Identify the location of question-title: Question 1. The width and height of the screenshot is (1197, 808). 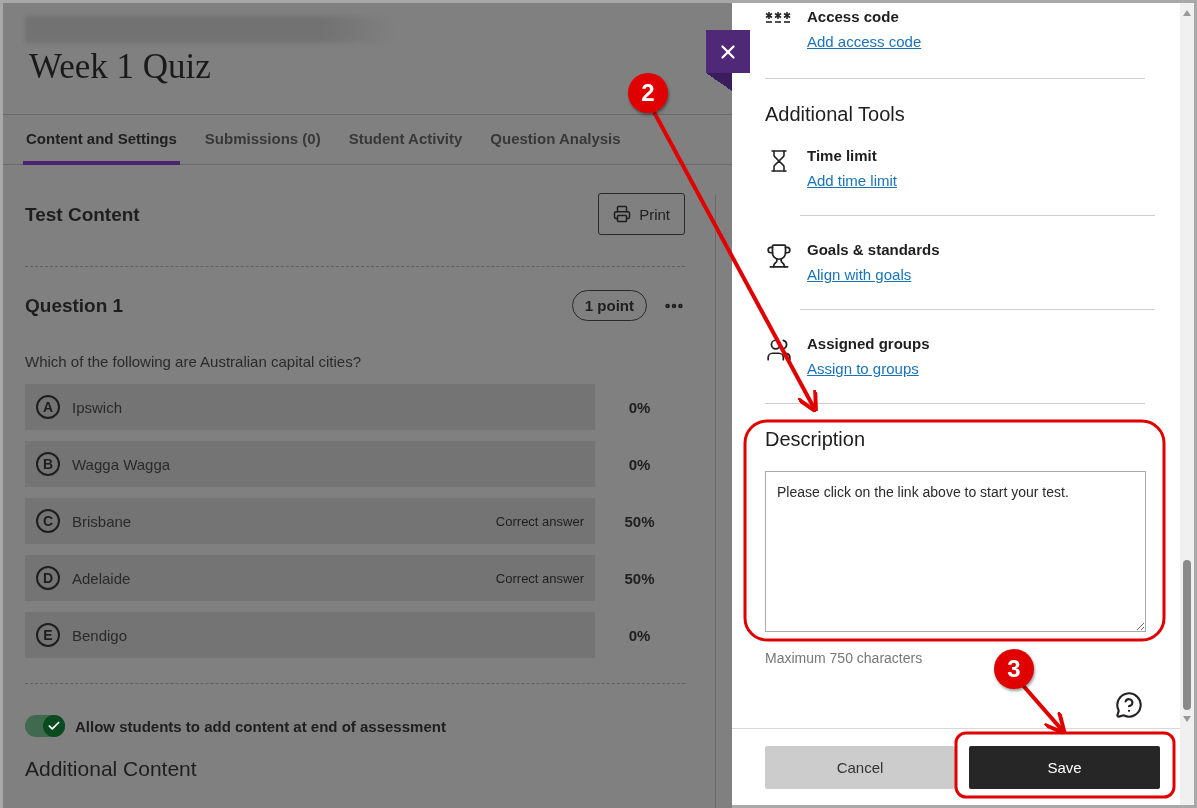
(74, 305).